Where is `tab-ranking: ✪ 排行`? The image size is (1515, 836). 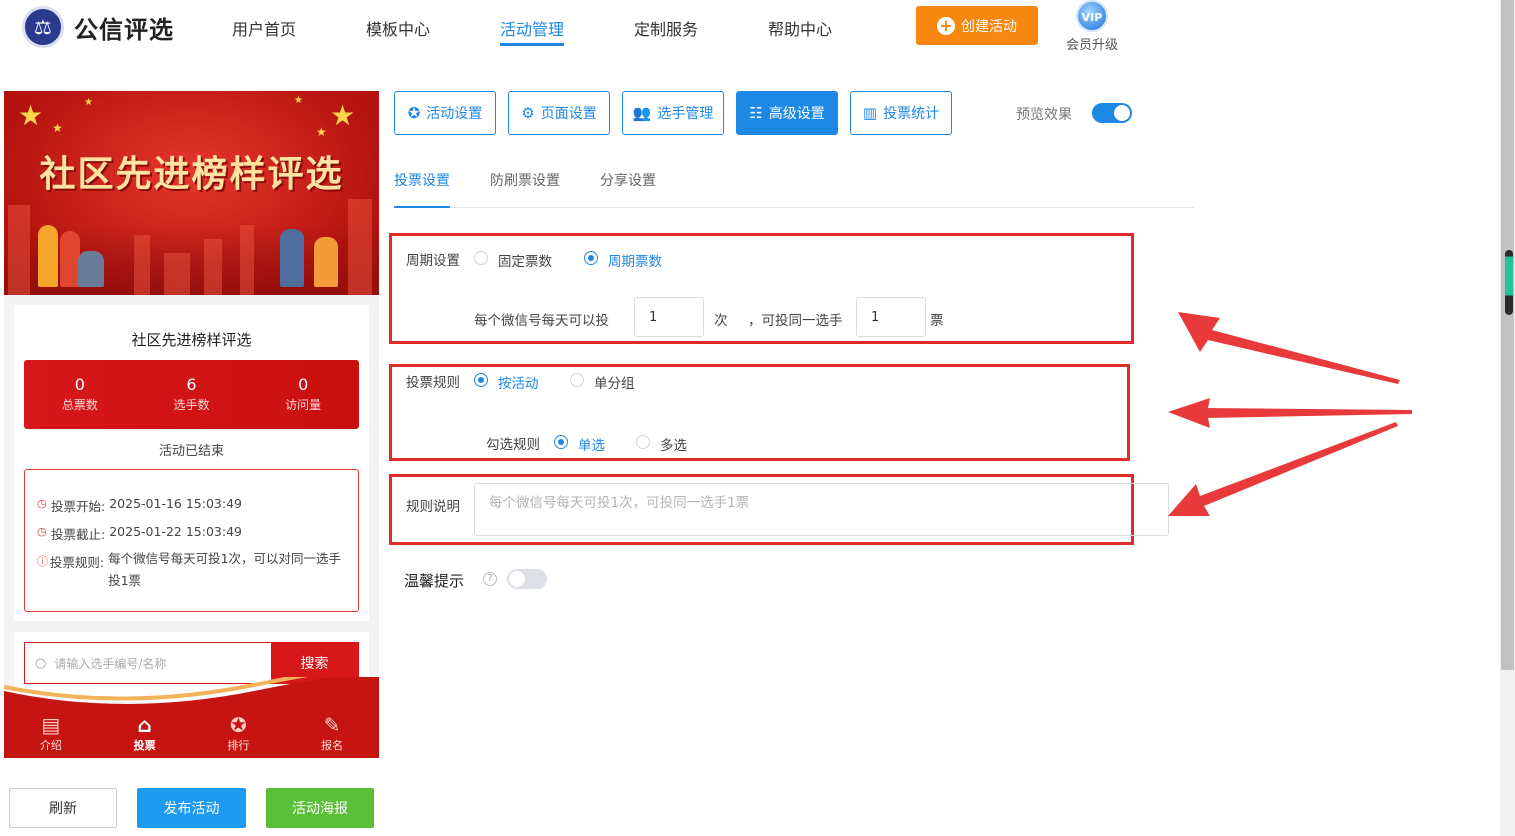 tab-ranking: ✪ 排行 is located at coordinates (239, 734).